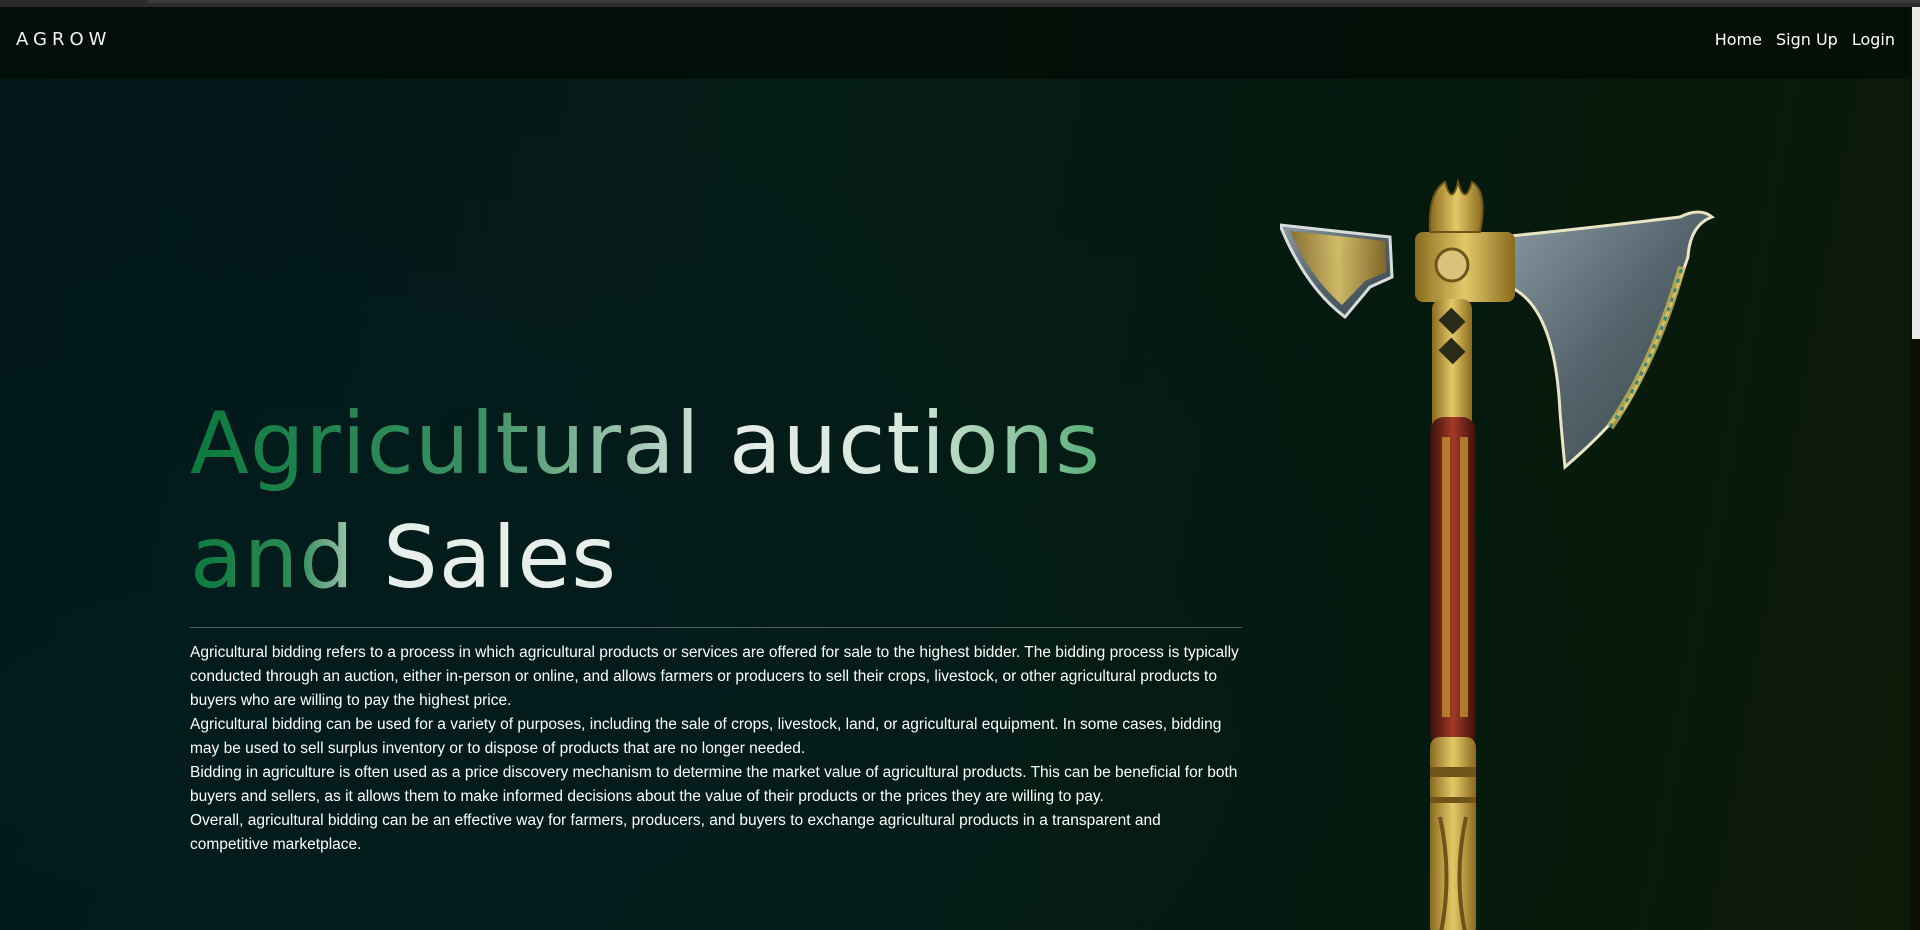  What do you see at coordinates (960, 3) in the screenshot?
I see `browser-top-strip` at bounding box center [960, 3].